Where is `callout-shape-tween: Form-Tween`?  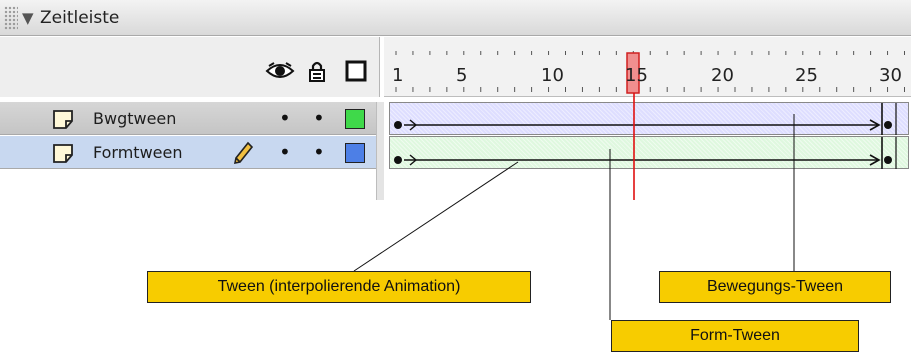
callout-shape-tween: Form-Tween is located at coordinates (735, 336).